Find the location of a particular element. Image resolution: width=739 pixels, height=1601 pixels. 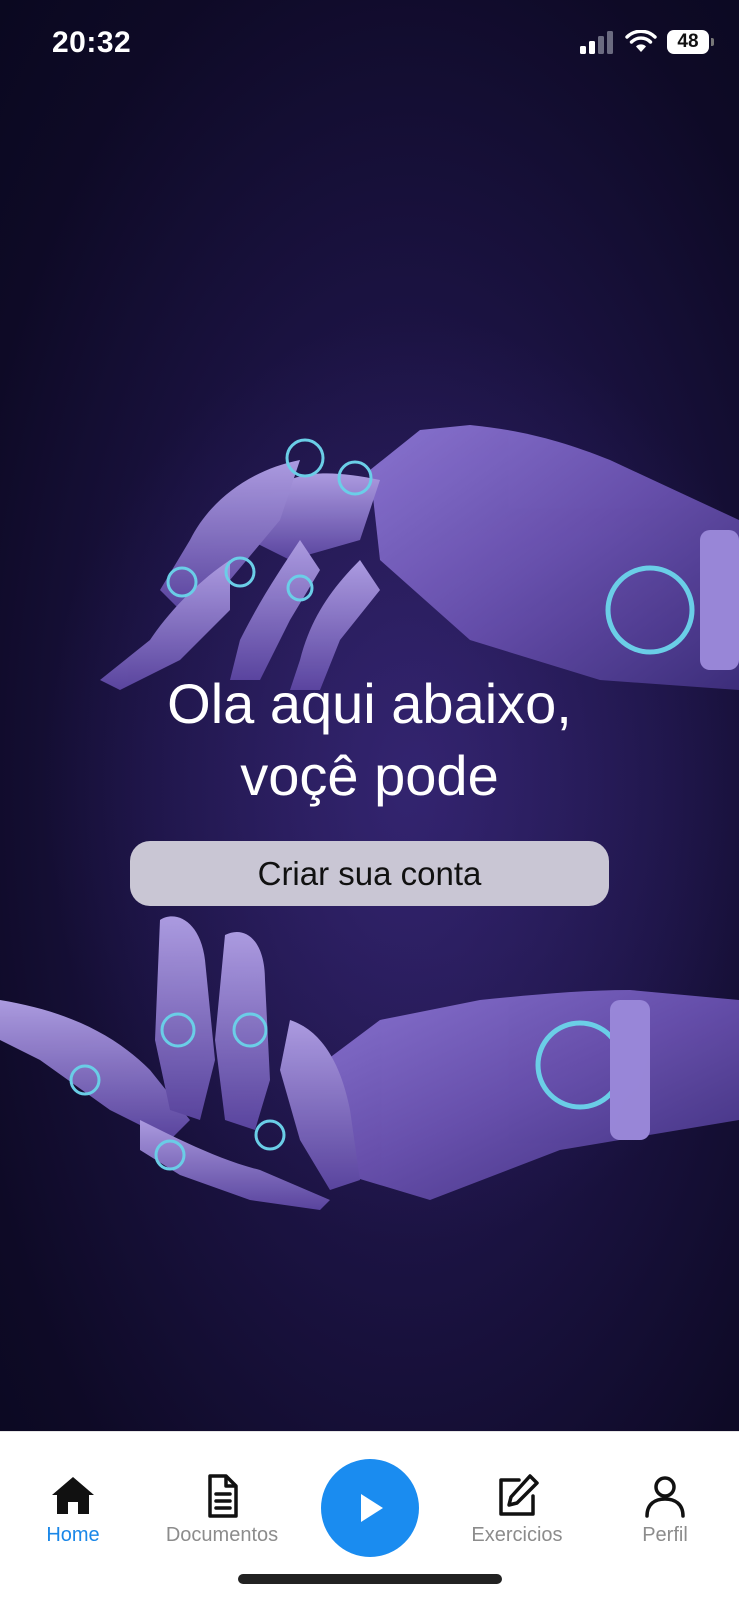

edit-icon is located at coordinates (519, 1495).